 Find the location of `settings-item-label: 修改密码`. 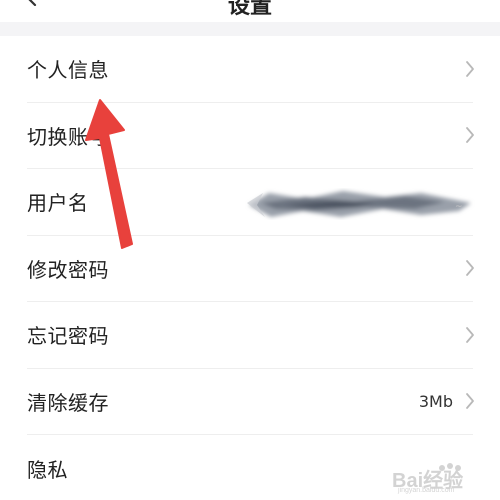

settings-item-label: 修改密码 is located at coordinates (68, 269).